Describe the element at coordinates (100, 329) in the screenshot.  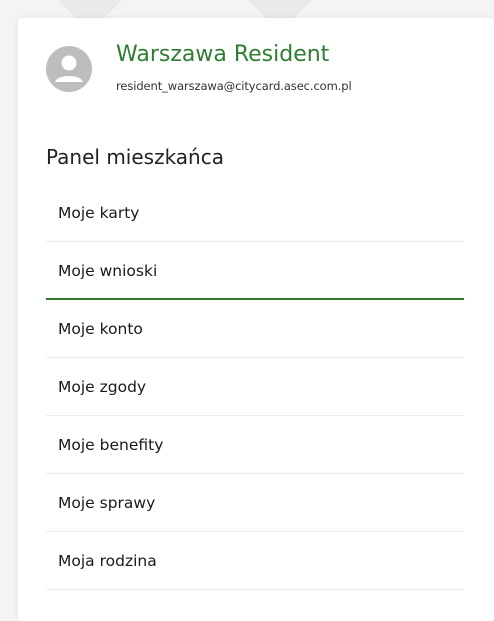
I see `menu-item-label: Moje konto` at that location.